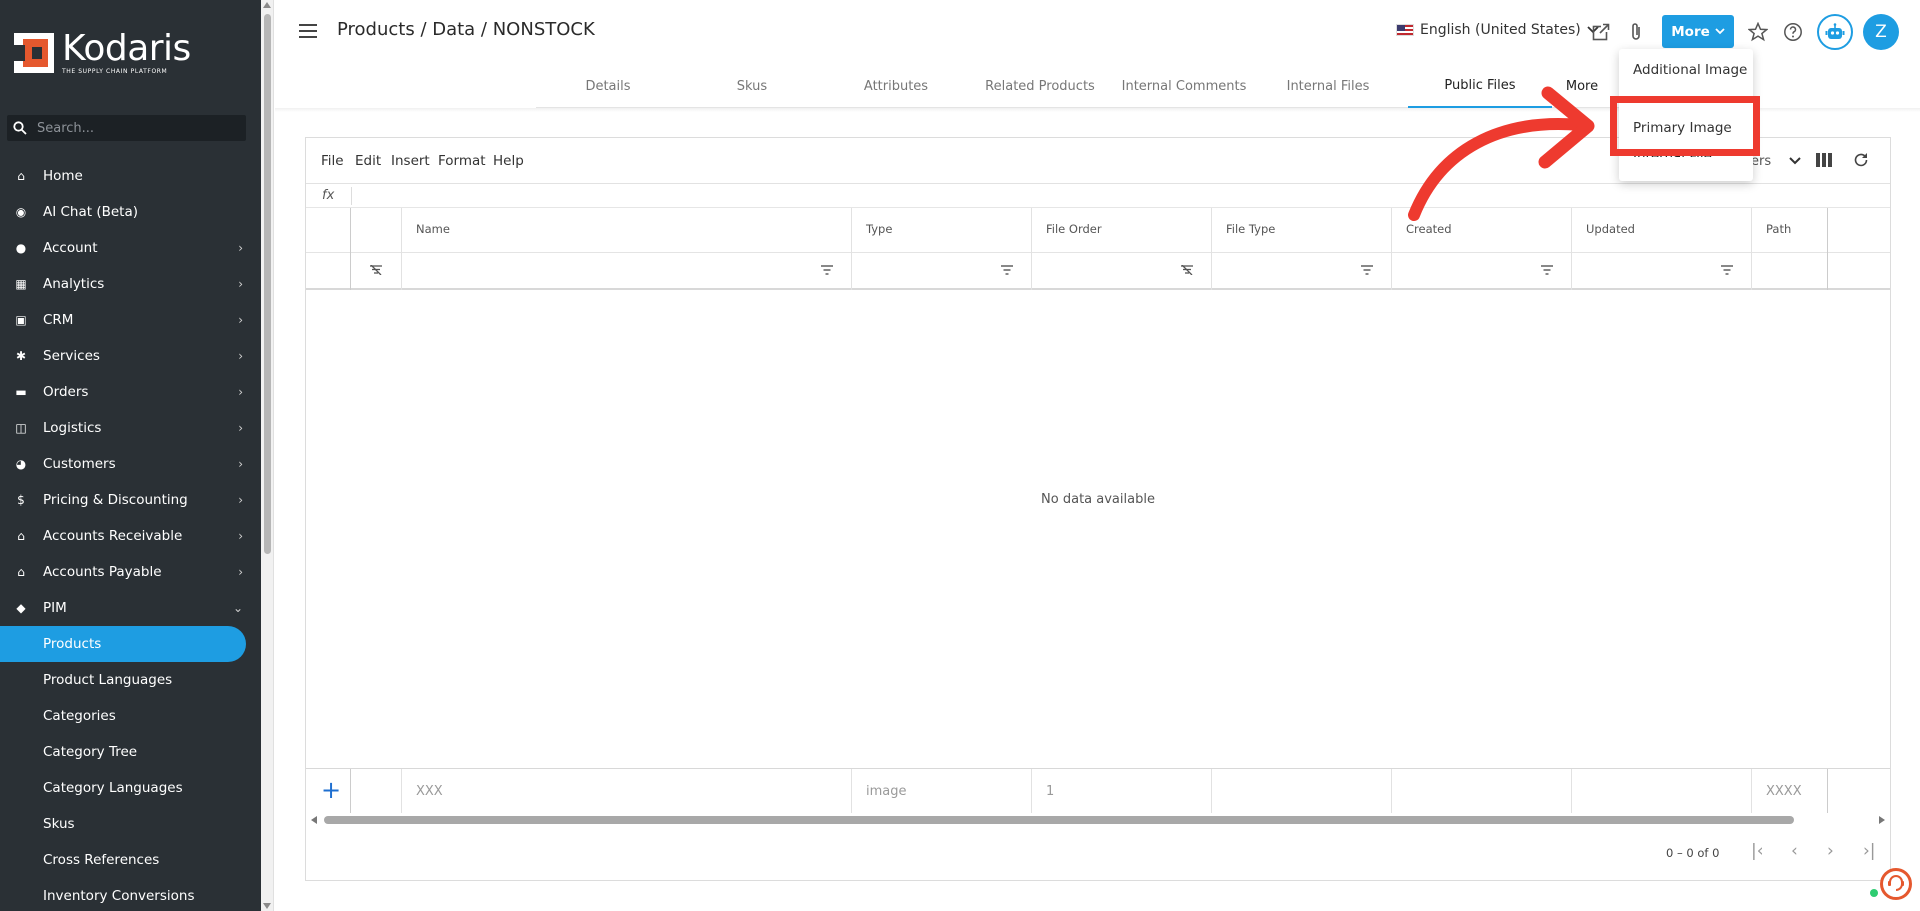 The width and height of the screenshot is (1920, 911). Describe the element at coordinates (130, 608) in the screenshot. I see `sidebar-item-pim: ◆ PIM ⌄` at that location.